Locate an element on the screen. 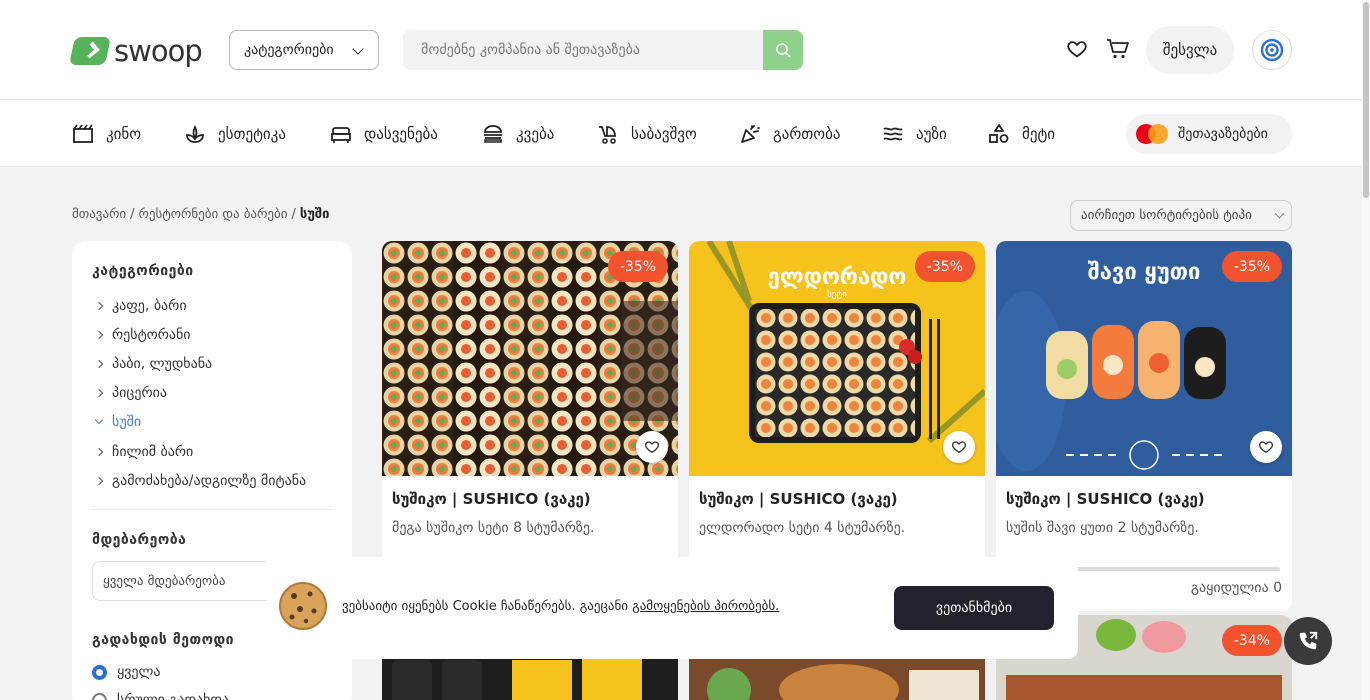 The image size is (1370, 700). sidebar-item-restaurant: რესტორანი is located at coordinates (142, 335).